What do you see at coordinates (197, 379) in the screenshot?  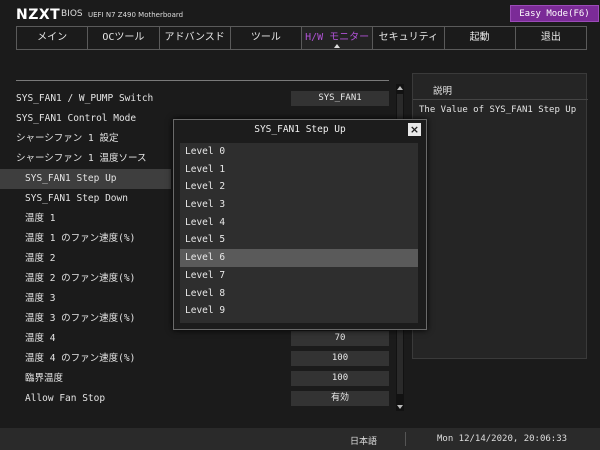 I see `setting-row: 臨界温度 100` at bounding box center [197, 379].